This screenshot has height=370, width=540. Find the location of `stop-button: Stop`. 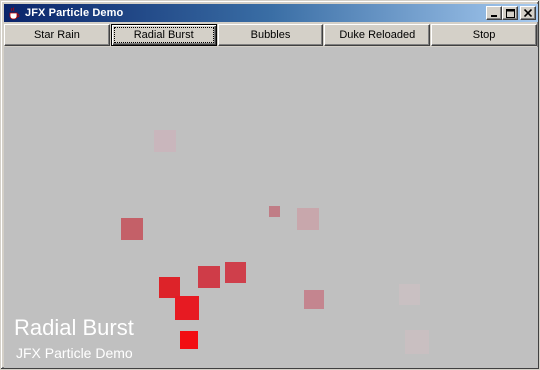

stop-button: Stop is located at coordinates (484, 35).